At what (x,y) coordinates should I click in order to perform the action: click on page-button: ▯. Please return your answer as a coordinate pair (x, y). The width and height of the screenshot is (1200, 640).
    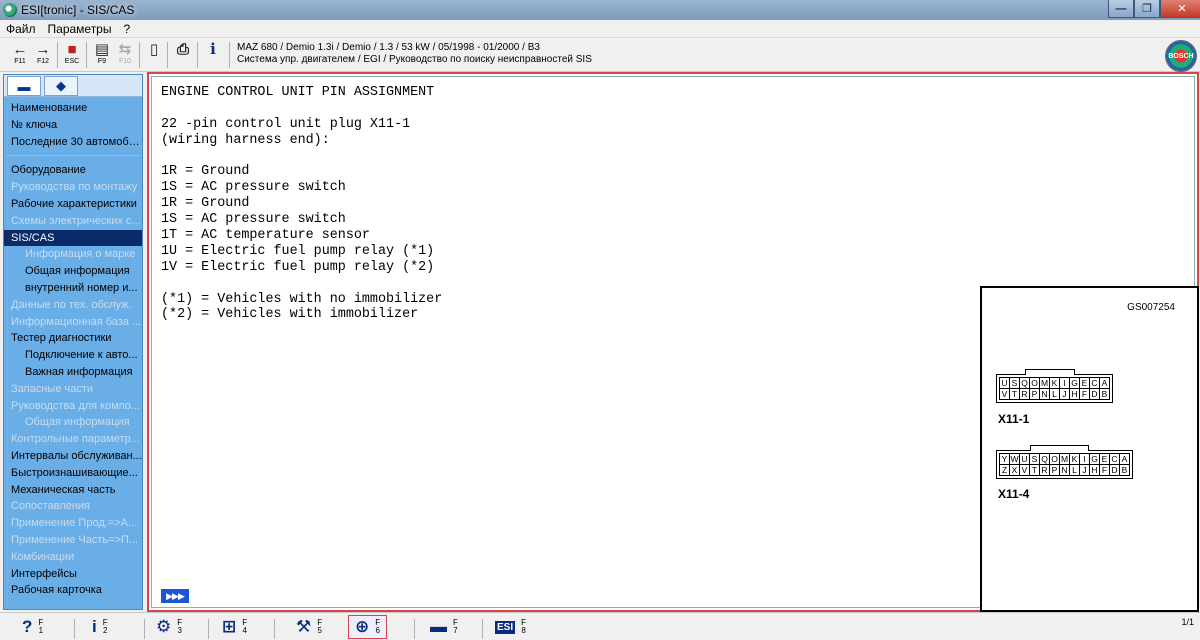
    Looking at the image, I should click on (154, 55).